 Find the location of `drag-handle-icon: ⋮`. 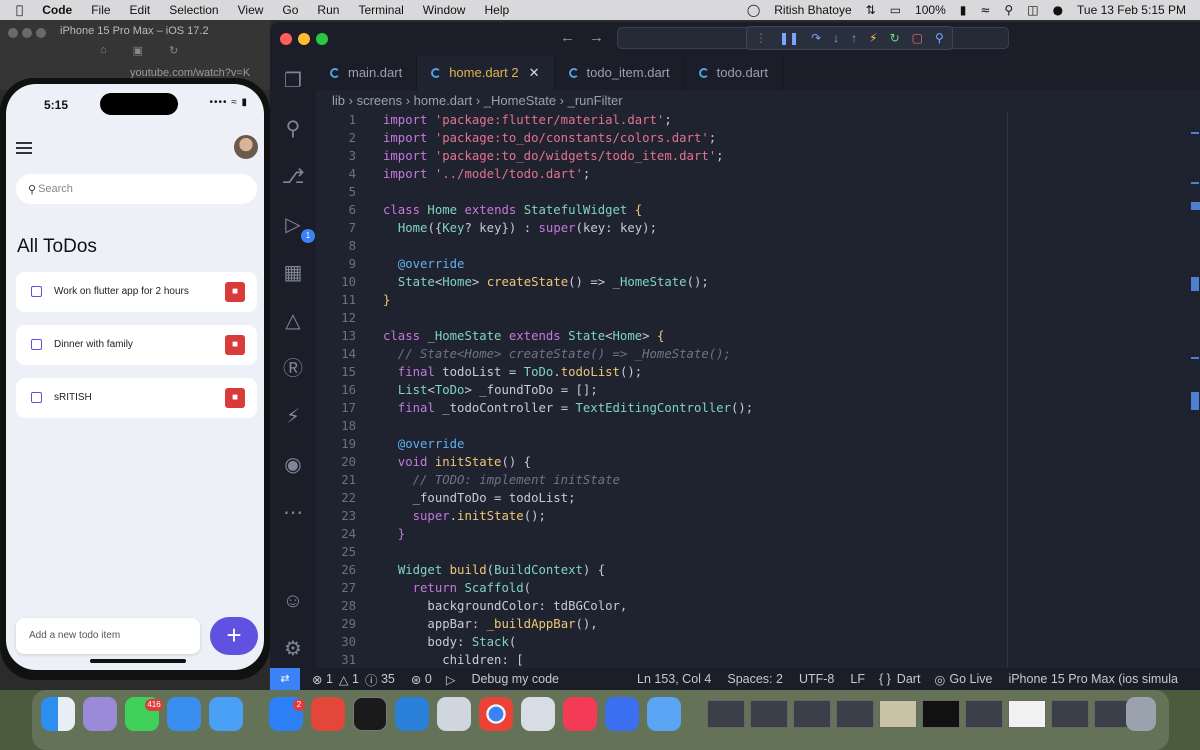

drag-handle-icon: ⋮ is located at coordinates (761, 38).